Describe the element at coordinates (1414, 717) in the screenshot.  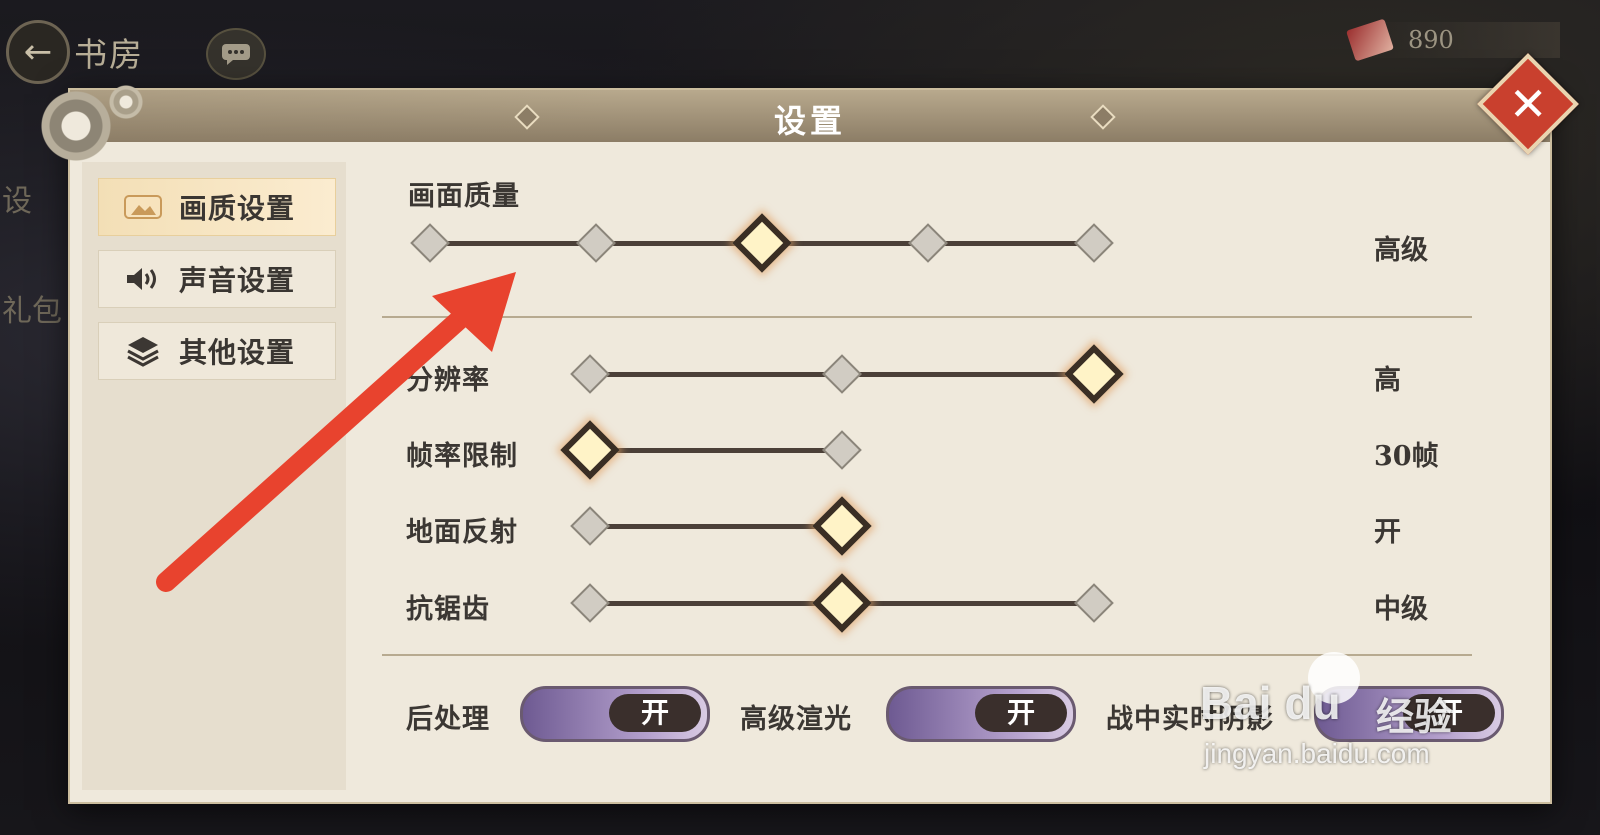
I see `watermark-brand: 经验` at that location.